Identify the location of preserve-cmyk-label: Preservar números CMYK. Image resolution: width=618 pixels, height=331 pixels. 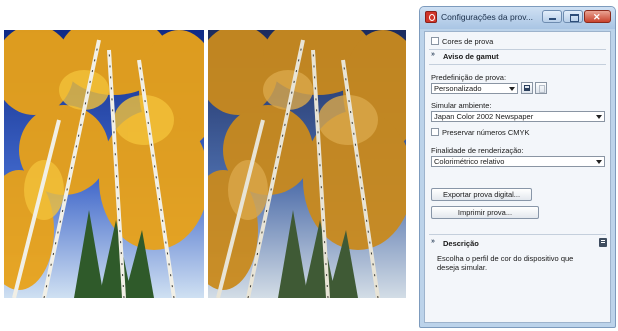
(486, 132).